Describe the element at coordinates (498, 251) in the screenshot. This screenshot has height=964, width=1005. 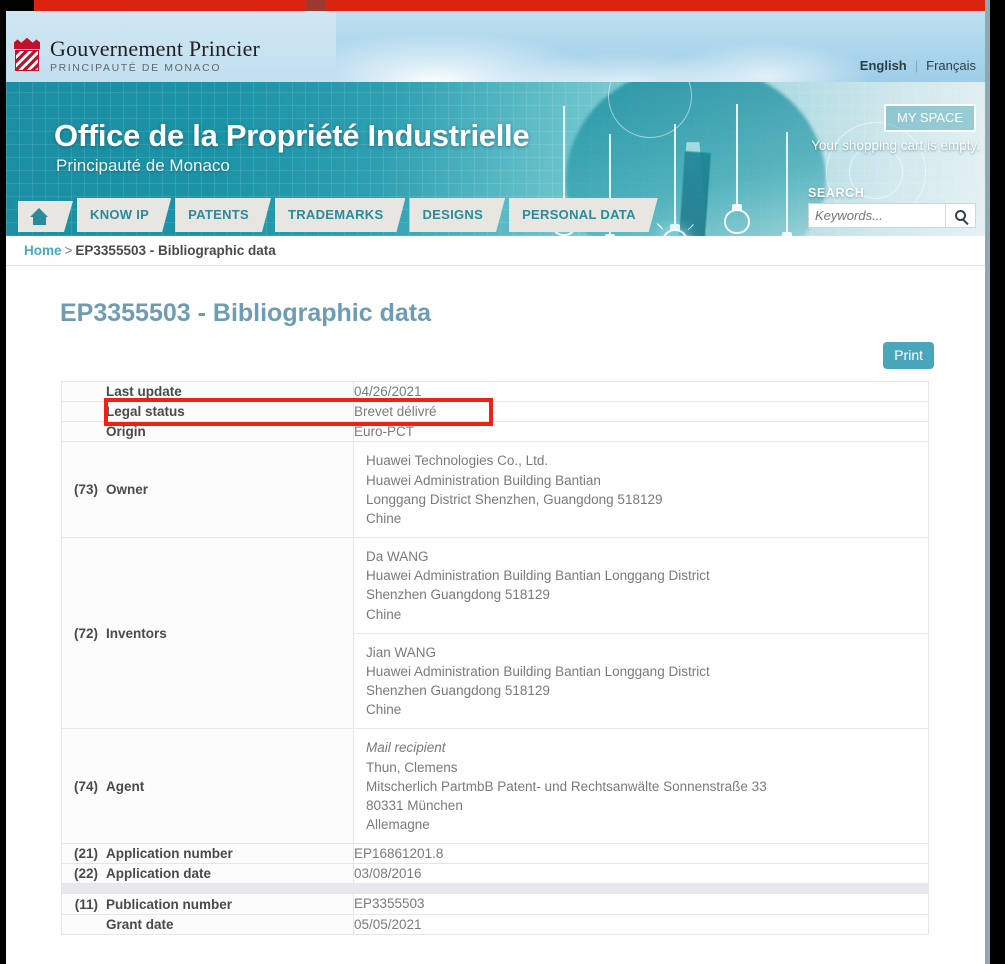
I see `breadcrumb: Home > EP3355503 - Bibliographic data` at that location.